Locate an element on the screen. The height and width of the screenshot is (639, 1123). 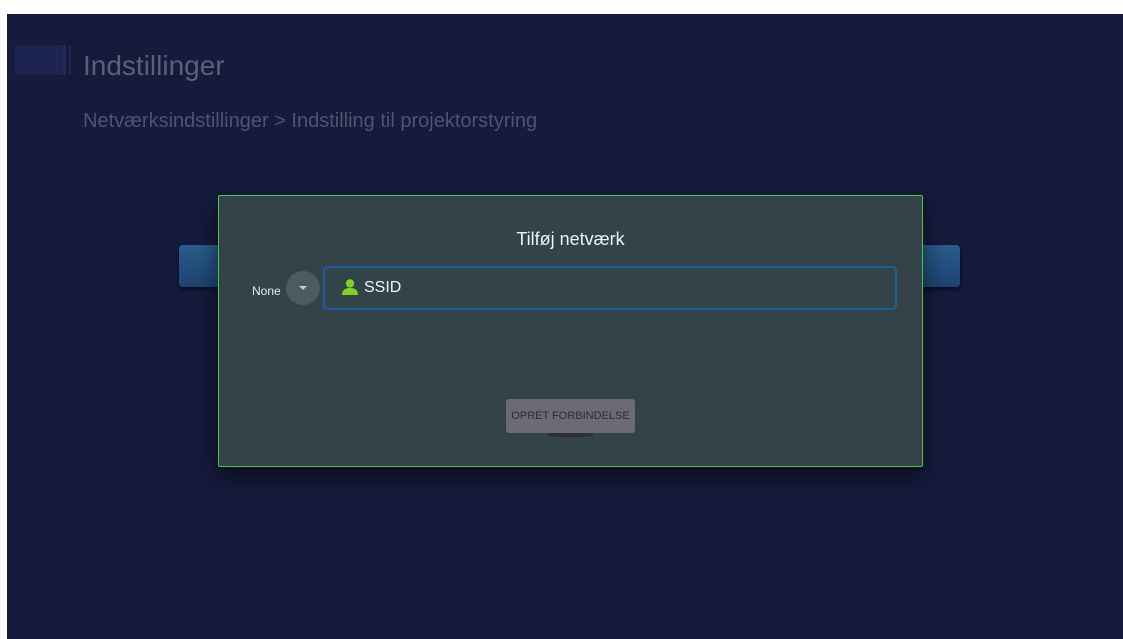
user-icon is located at coordinates (350, 287).